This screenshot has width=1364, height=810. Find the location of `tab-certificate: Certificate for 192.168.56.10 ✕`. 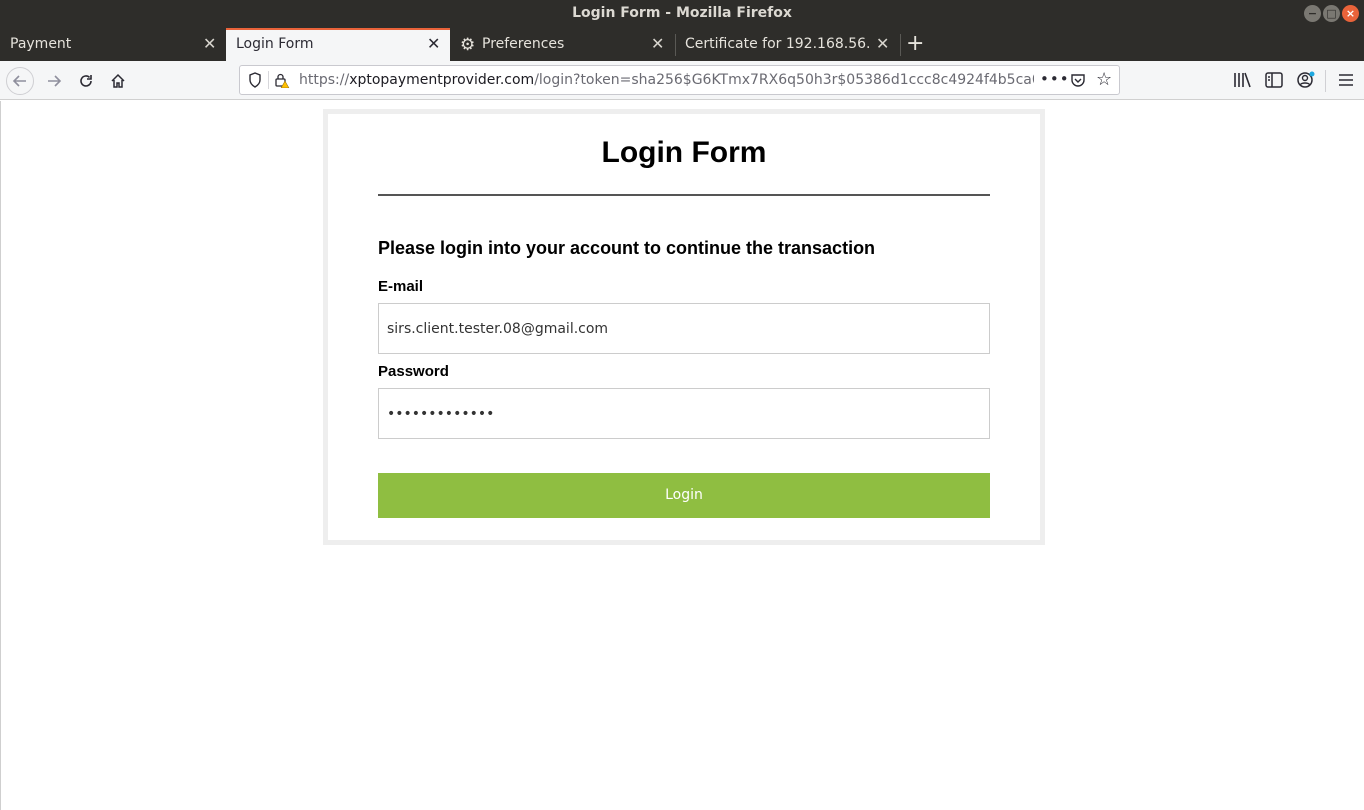

tab-certificate: Certificate for 192.168.56.10 ✕ is located at coordinates (787, 44).